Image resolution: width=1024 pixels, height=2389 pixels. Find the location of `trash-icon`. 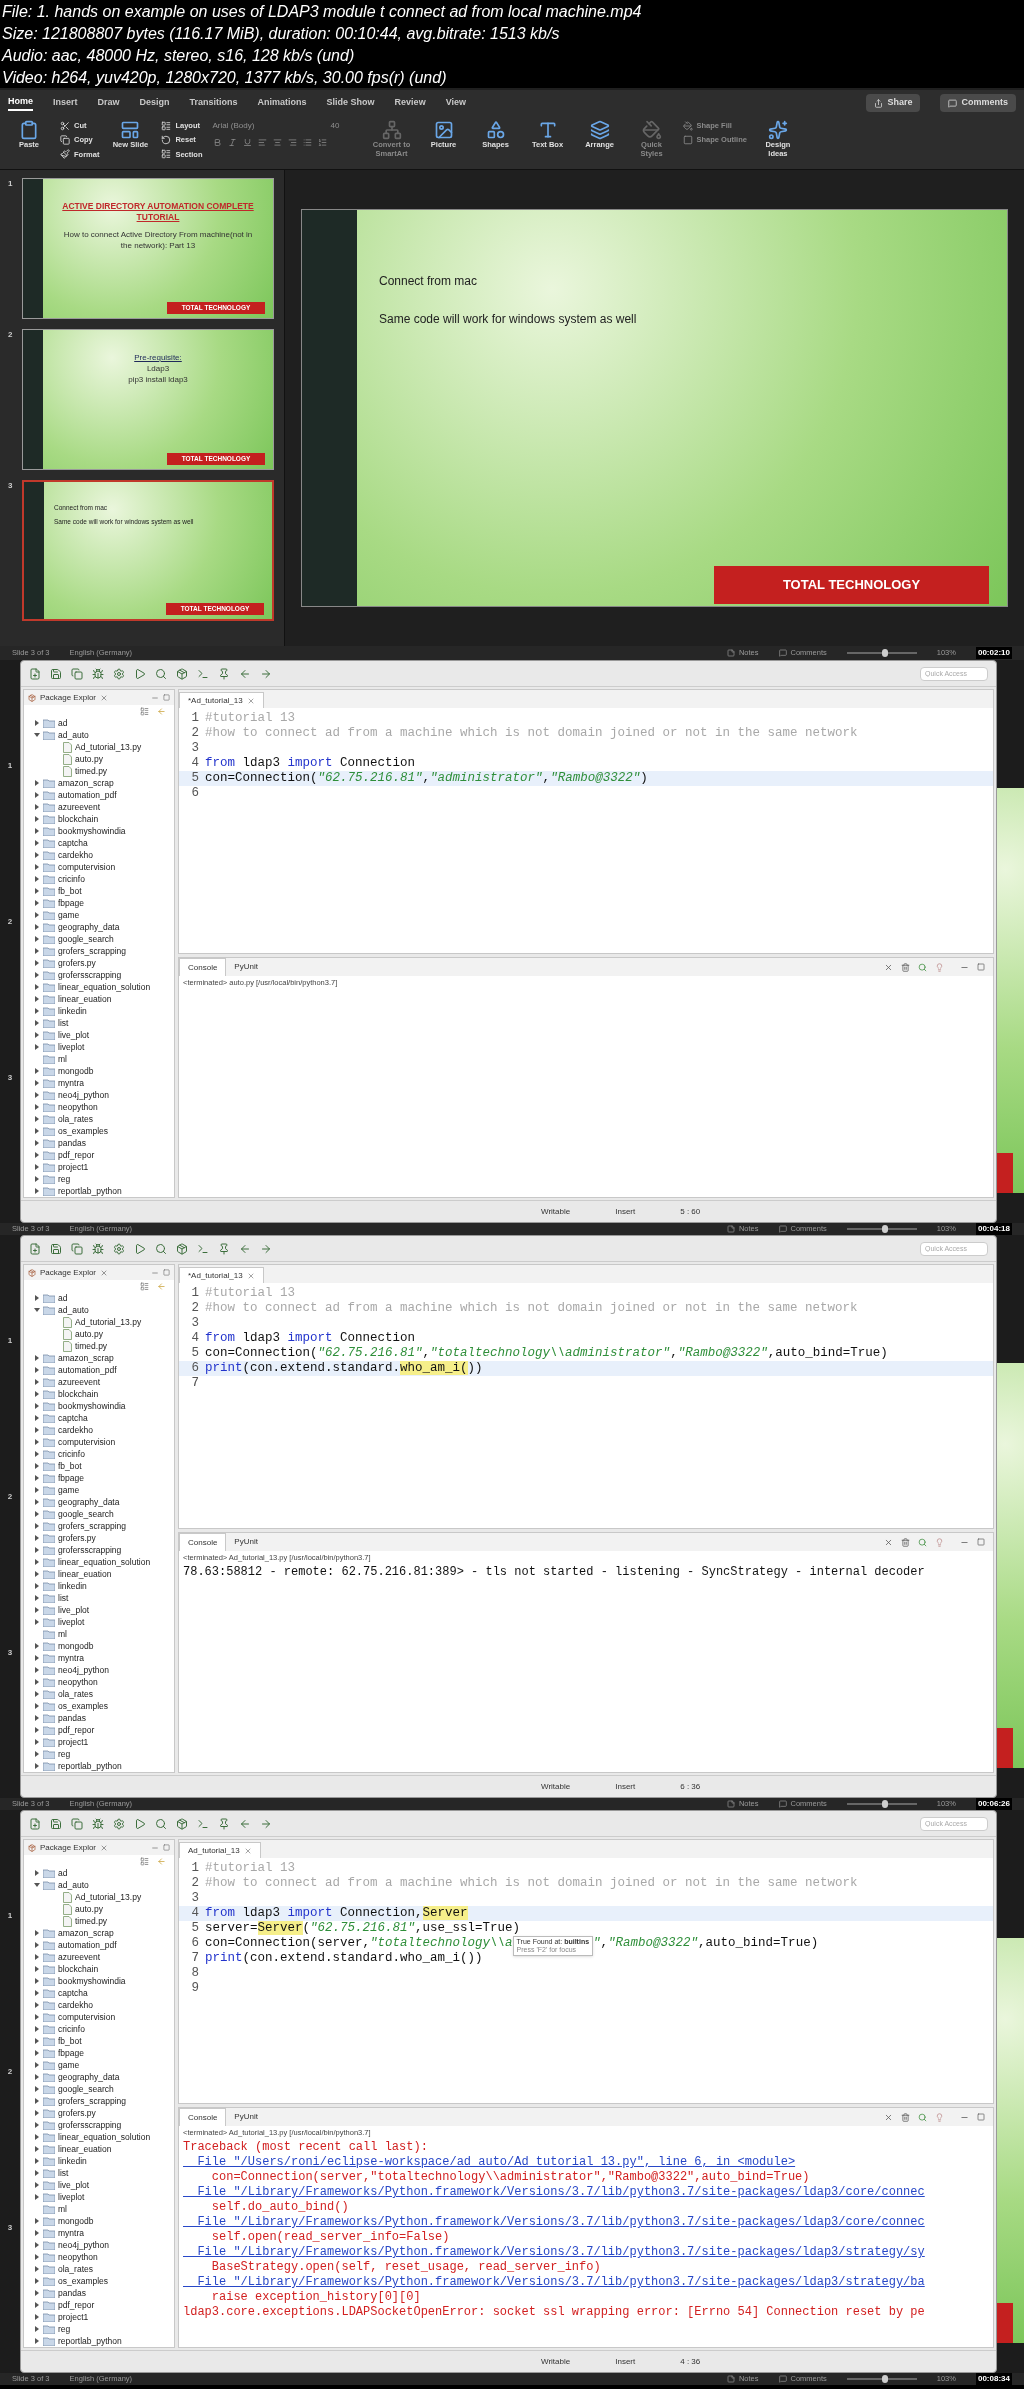

trash-icon is located at coordinates (905, 2117).